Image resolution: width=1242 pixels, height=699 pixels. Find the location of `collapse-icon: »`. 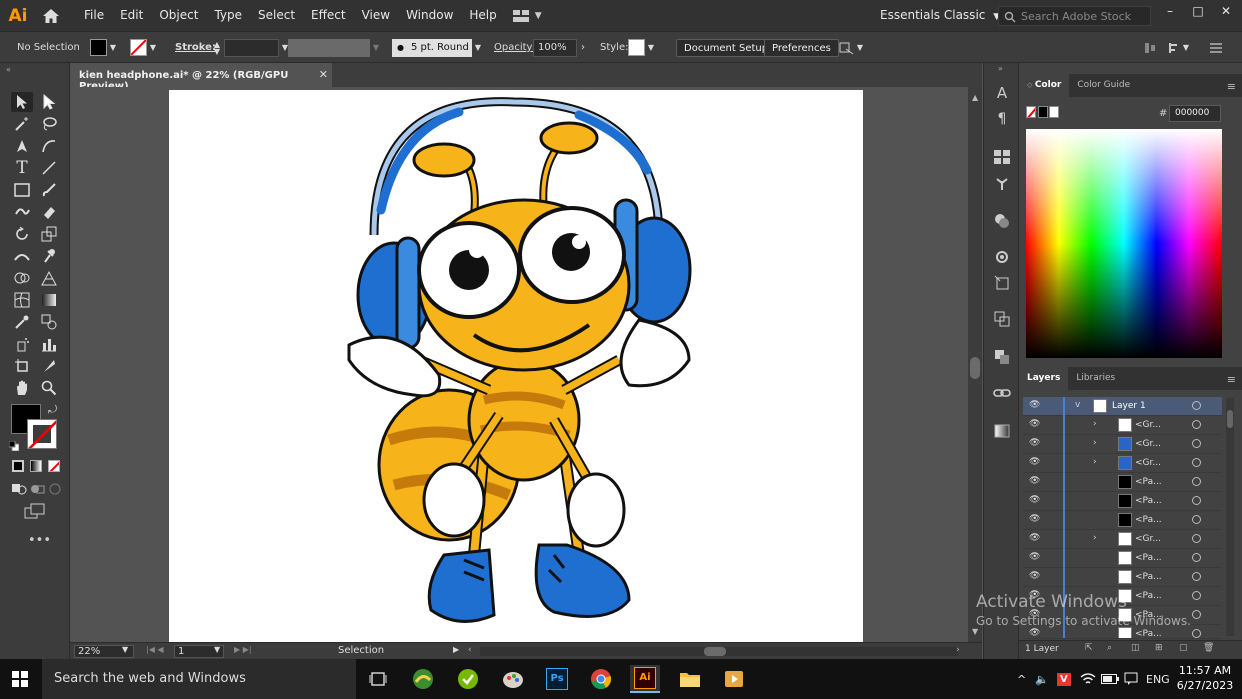

collapse-icon: » is located at coordinates (1000, 68).